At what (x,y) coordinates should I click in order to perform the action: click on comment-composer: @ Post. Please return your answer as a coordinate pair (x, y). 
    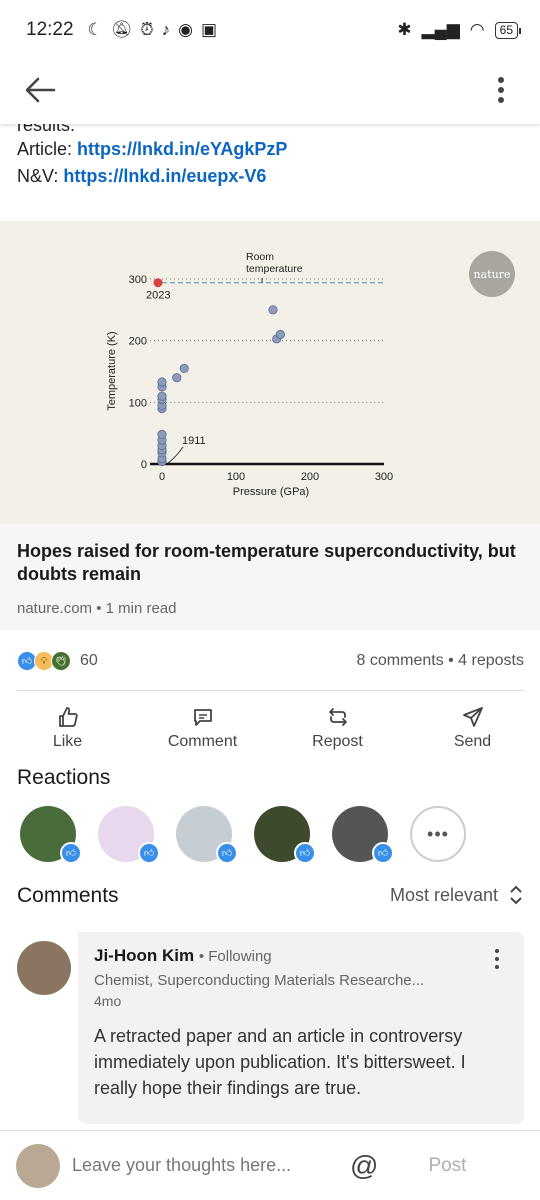
    Looking at the image, I should click on (270, 1165).